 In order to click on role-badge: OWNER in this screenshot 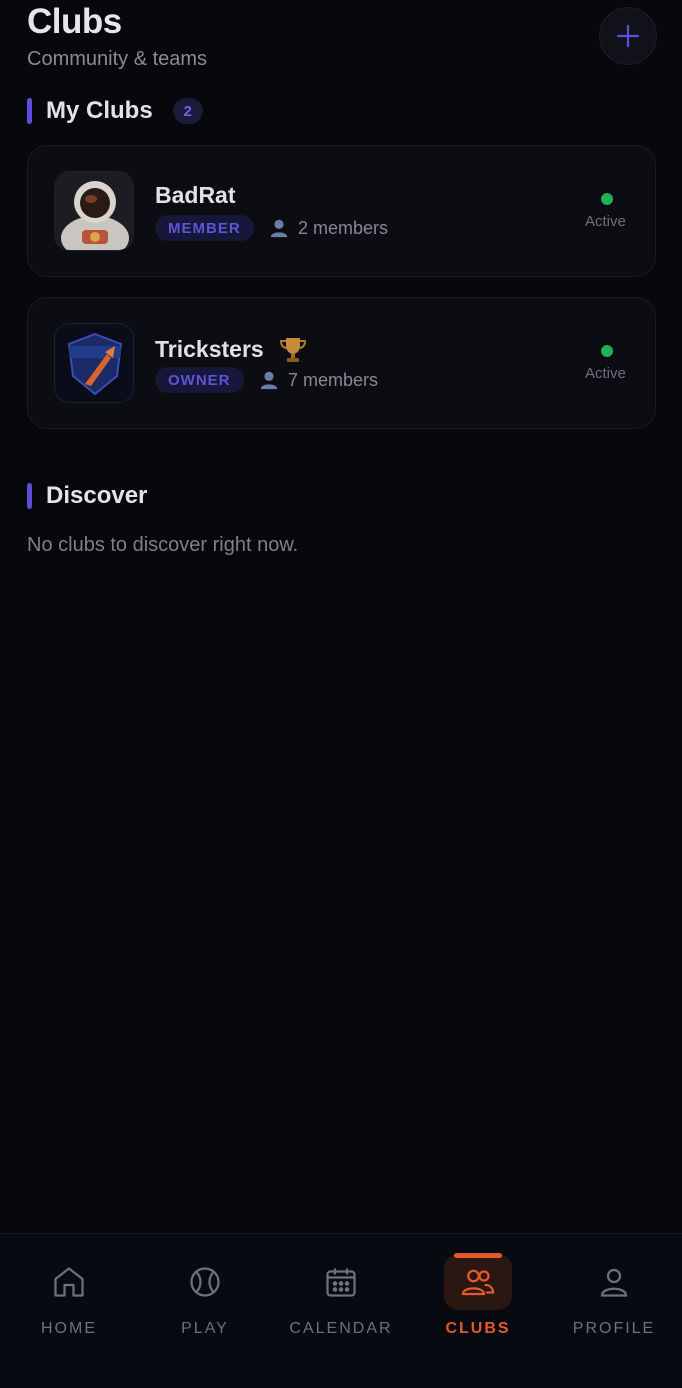, I will do `click(199, 380)`.